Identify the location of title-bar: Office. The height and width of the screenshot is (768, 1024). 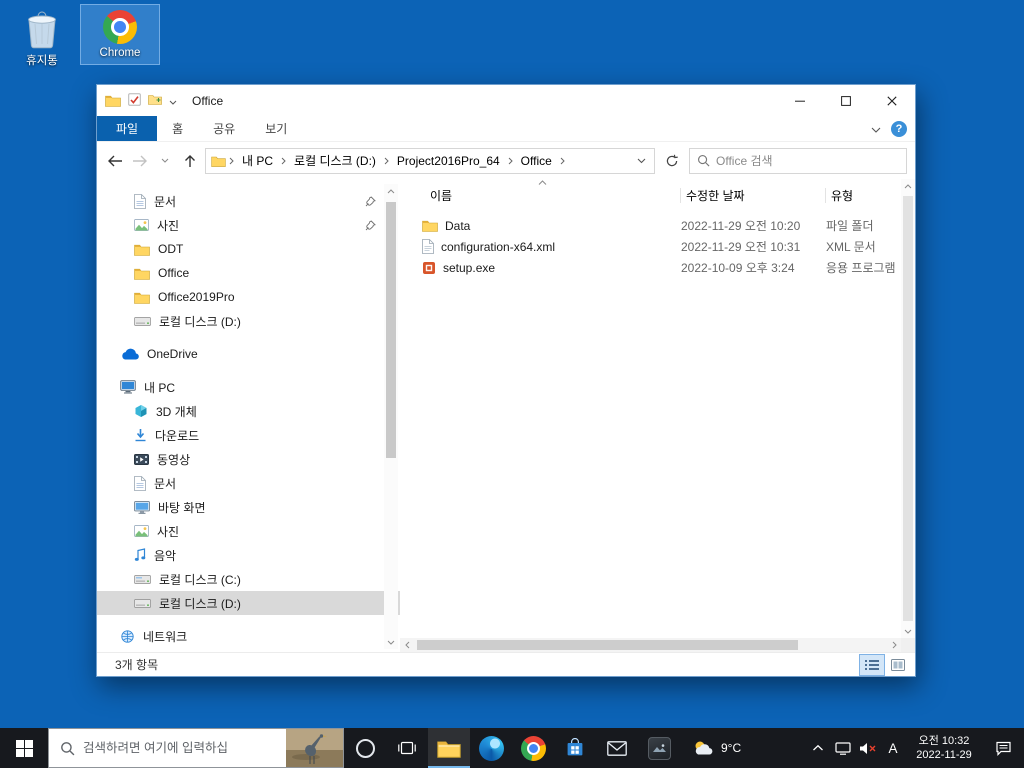
(506, 100).